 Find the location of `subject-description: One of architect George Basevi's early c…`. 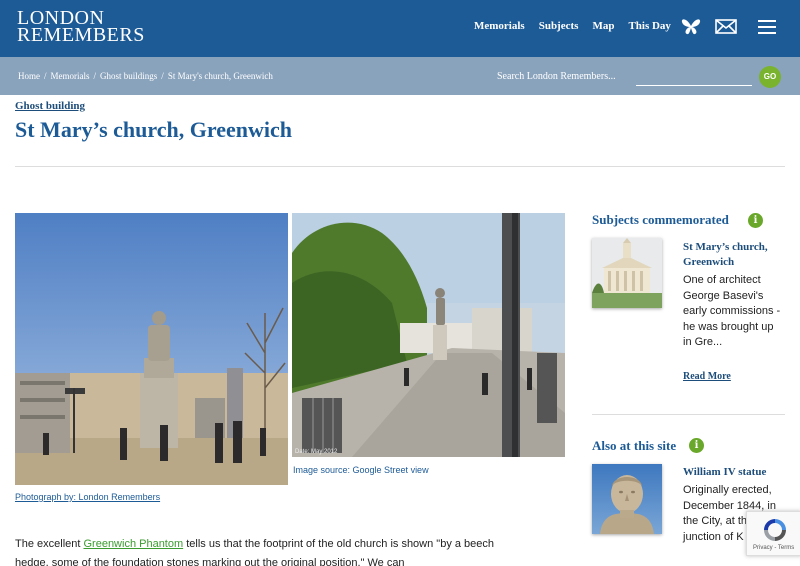

subject-description: One of architect George Basevi's early c… is located at coordinates (732, 311).